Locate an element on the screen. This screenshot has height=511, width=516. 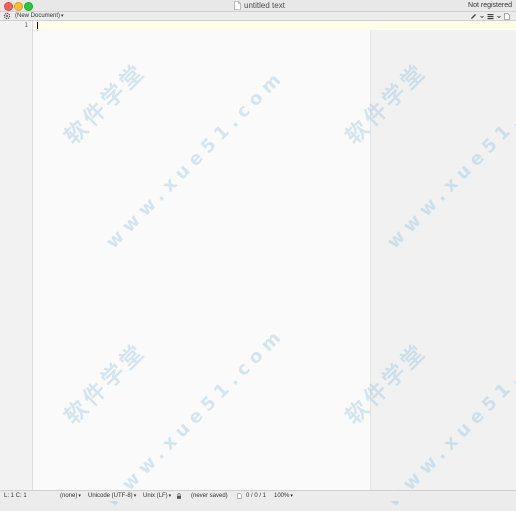
title-bar: untitled text Not registered is located at coordinates (258, 6).